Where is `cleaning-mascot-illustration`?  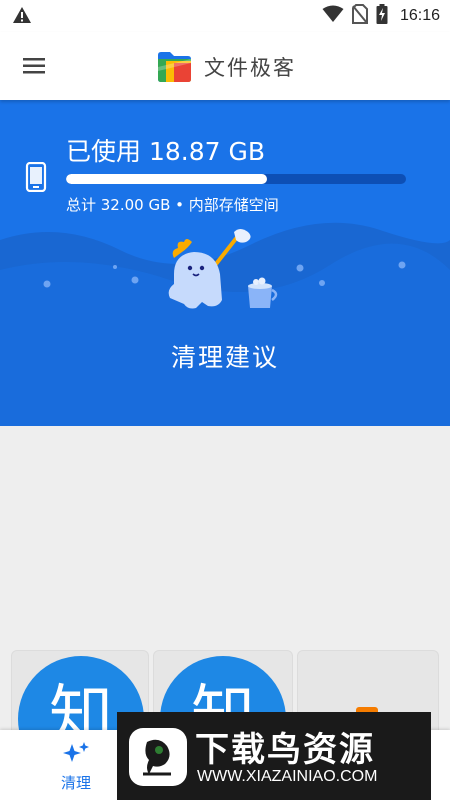 cleaning-mascot-illustration is located at coordinates (225, 272).